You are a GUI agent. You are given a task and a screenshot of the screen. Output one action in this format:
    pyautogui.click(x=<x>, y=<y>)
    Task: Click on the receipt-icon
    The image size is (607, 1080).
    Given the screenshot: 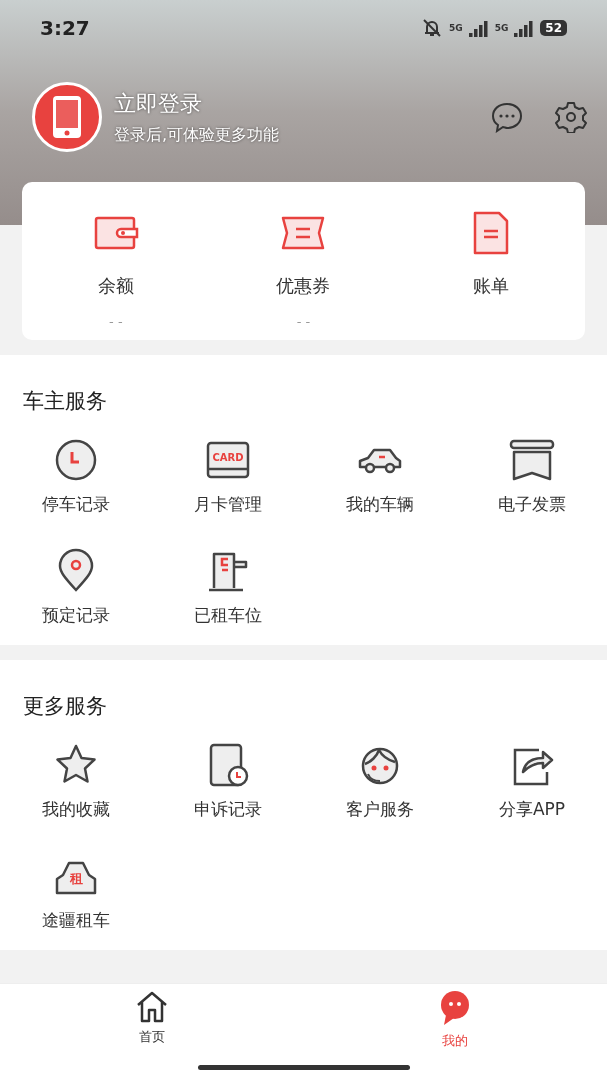 What is the action you would take?
    pyautogui.click(x=532, y=460)
    